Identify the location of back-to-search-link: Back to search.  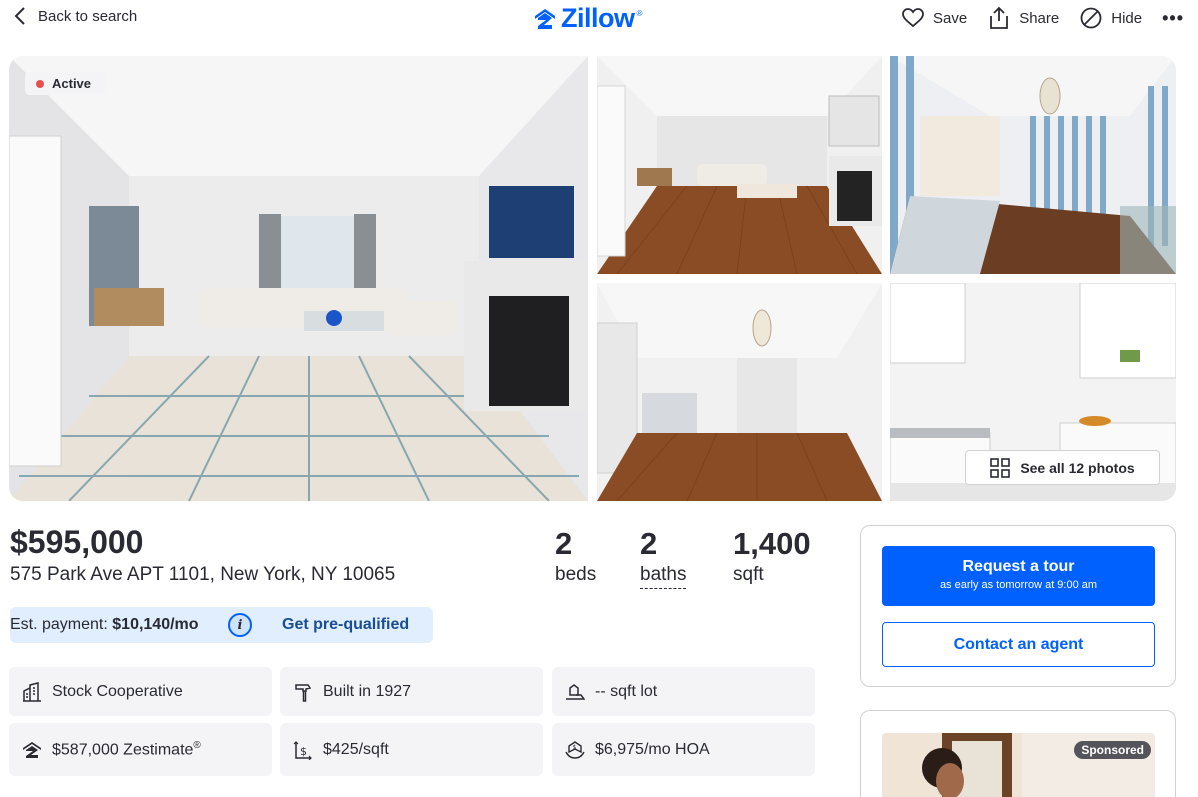
(74, 16).